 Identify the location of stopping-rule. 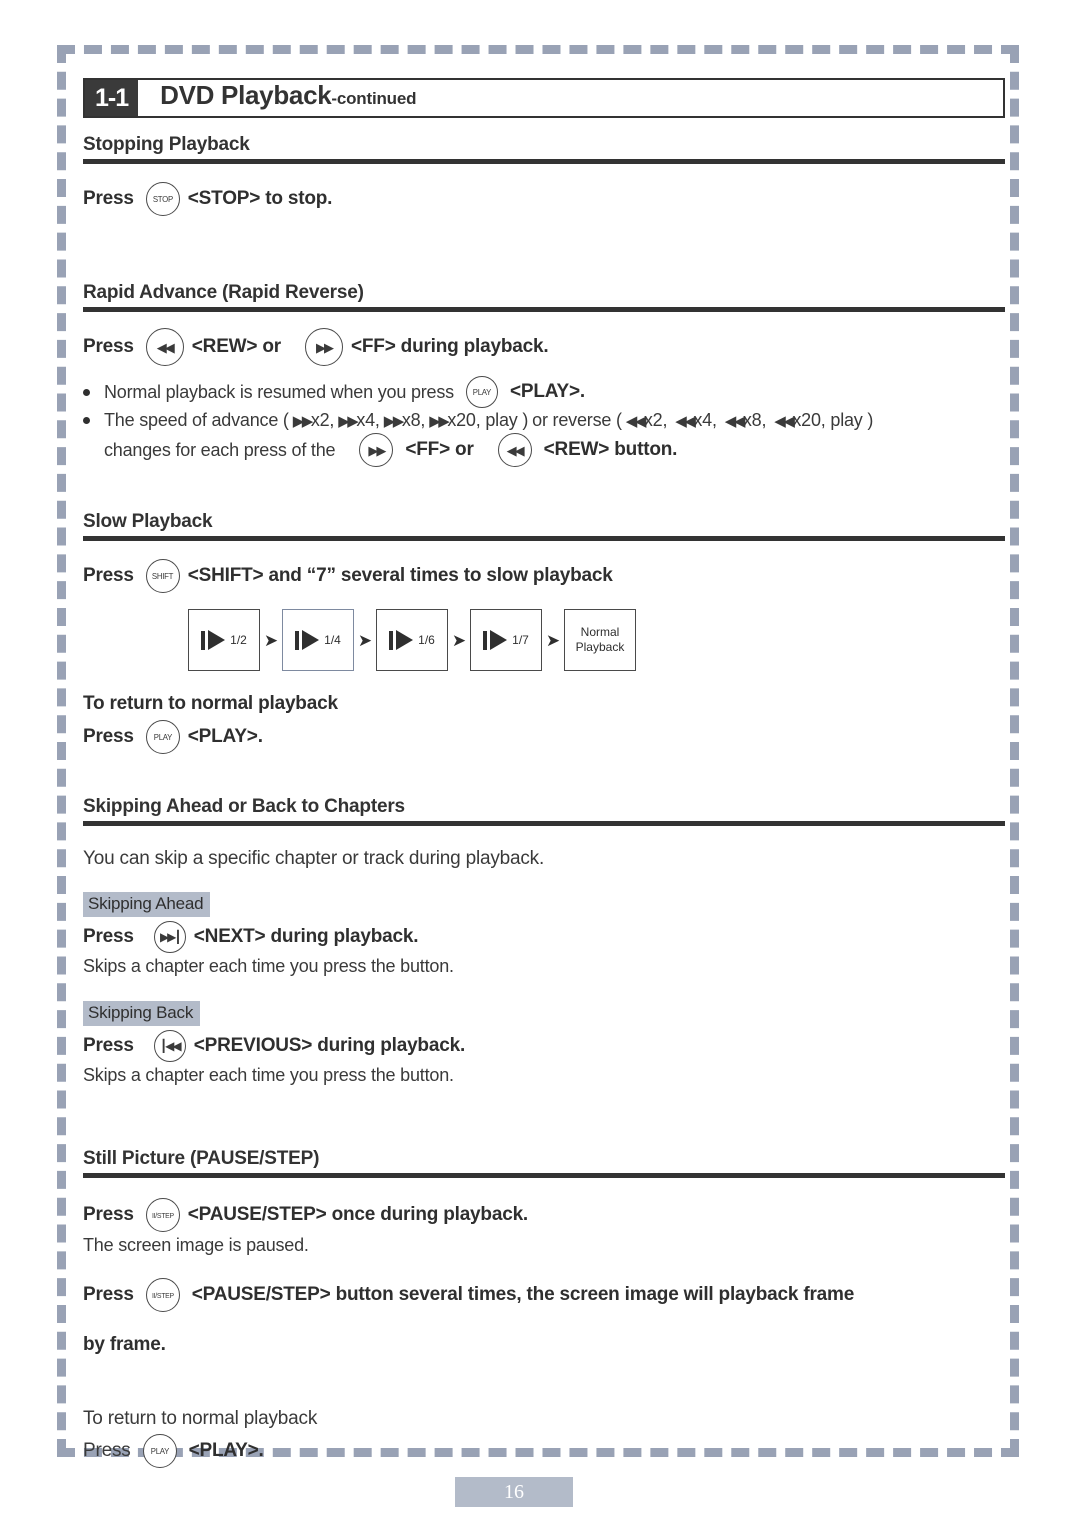
(544, 161).